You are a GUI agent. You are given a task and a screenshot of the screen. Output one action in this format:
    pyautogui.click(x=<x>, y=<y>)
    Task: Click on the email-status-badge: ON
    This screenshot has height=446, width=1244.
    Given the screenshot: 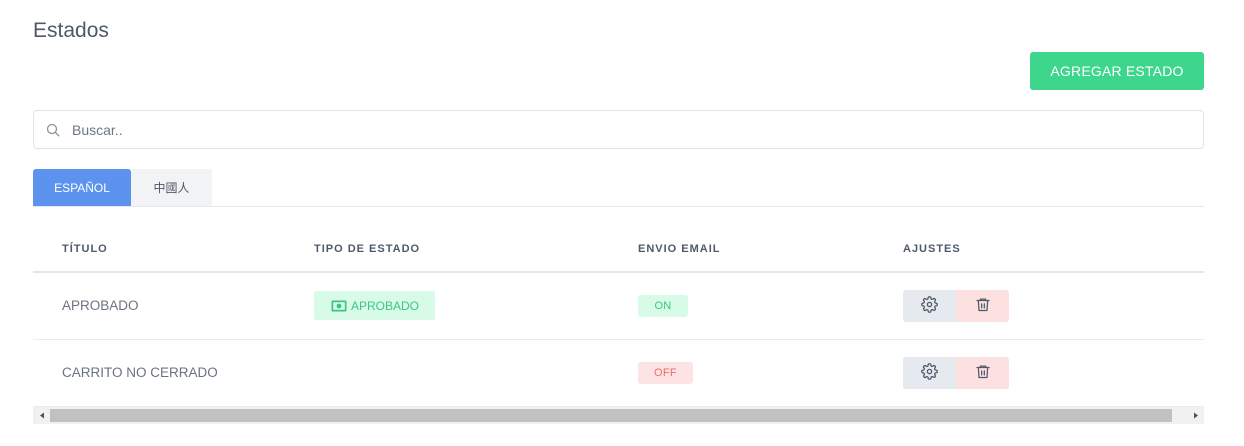 What is the action you would take?
    pyautogui.click(x=663, y=305)
    